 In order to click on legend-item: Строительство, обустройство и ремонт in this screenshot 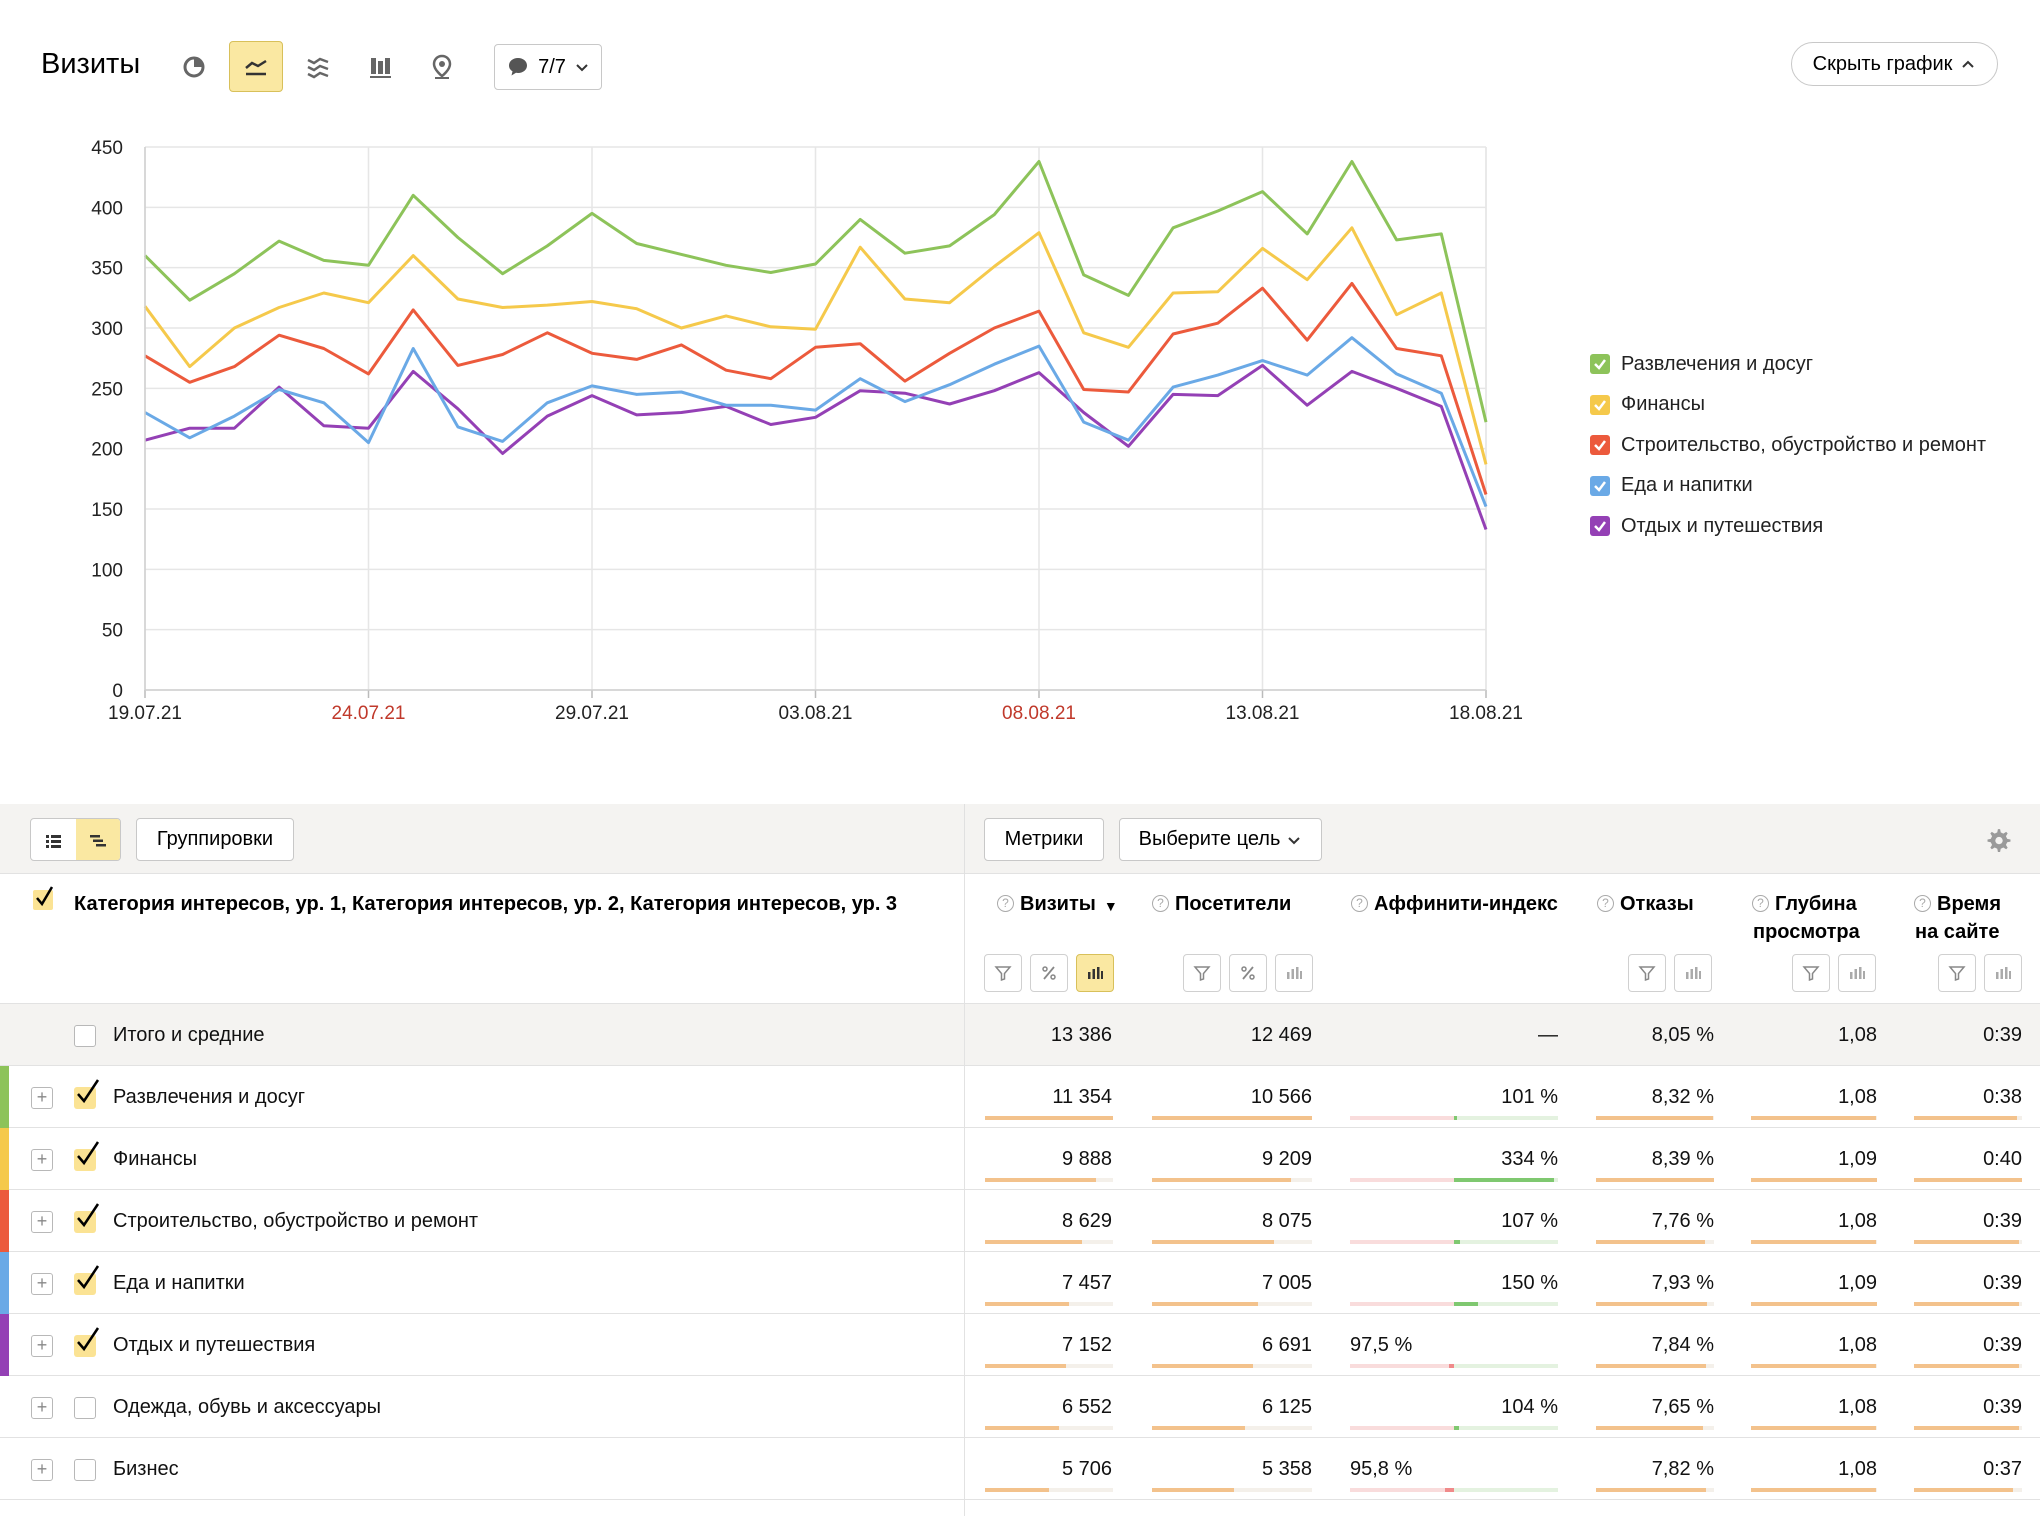, I will do `click(1788, 445)`.